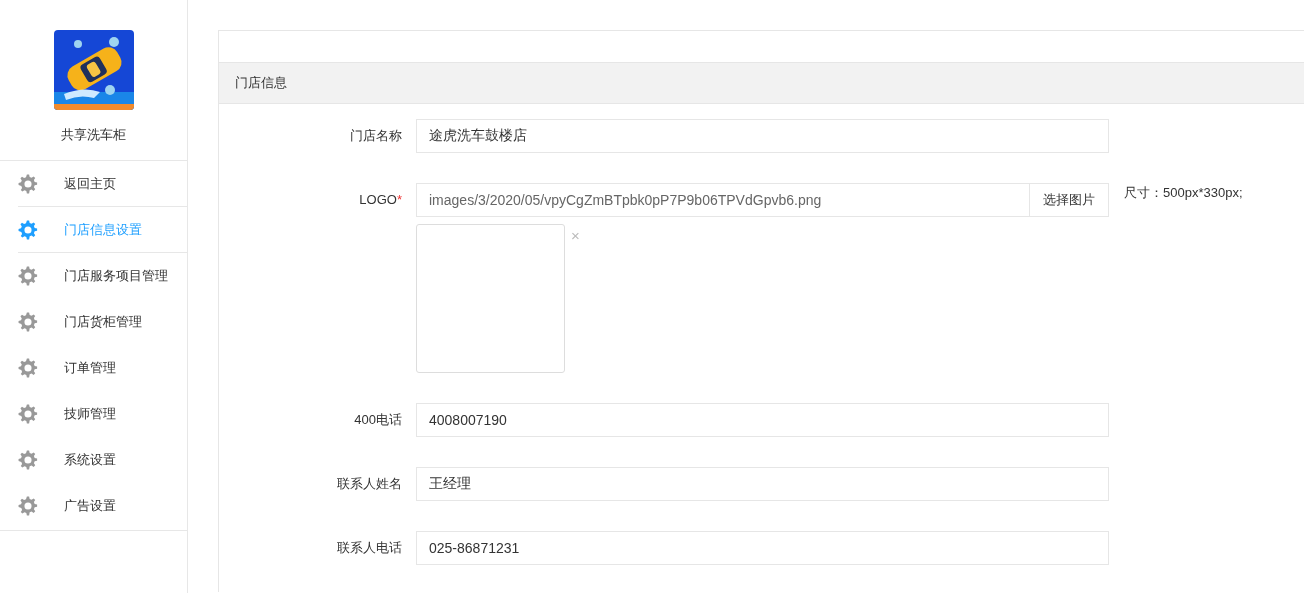 The image size is (1304, 593). I want to click on app-name: 共享洗车柜, so click(93, 135).